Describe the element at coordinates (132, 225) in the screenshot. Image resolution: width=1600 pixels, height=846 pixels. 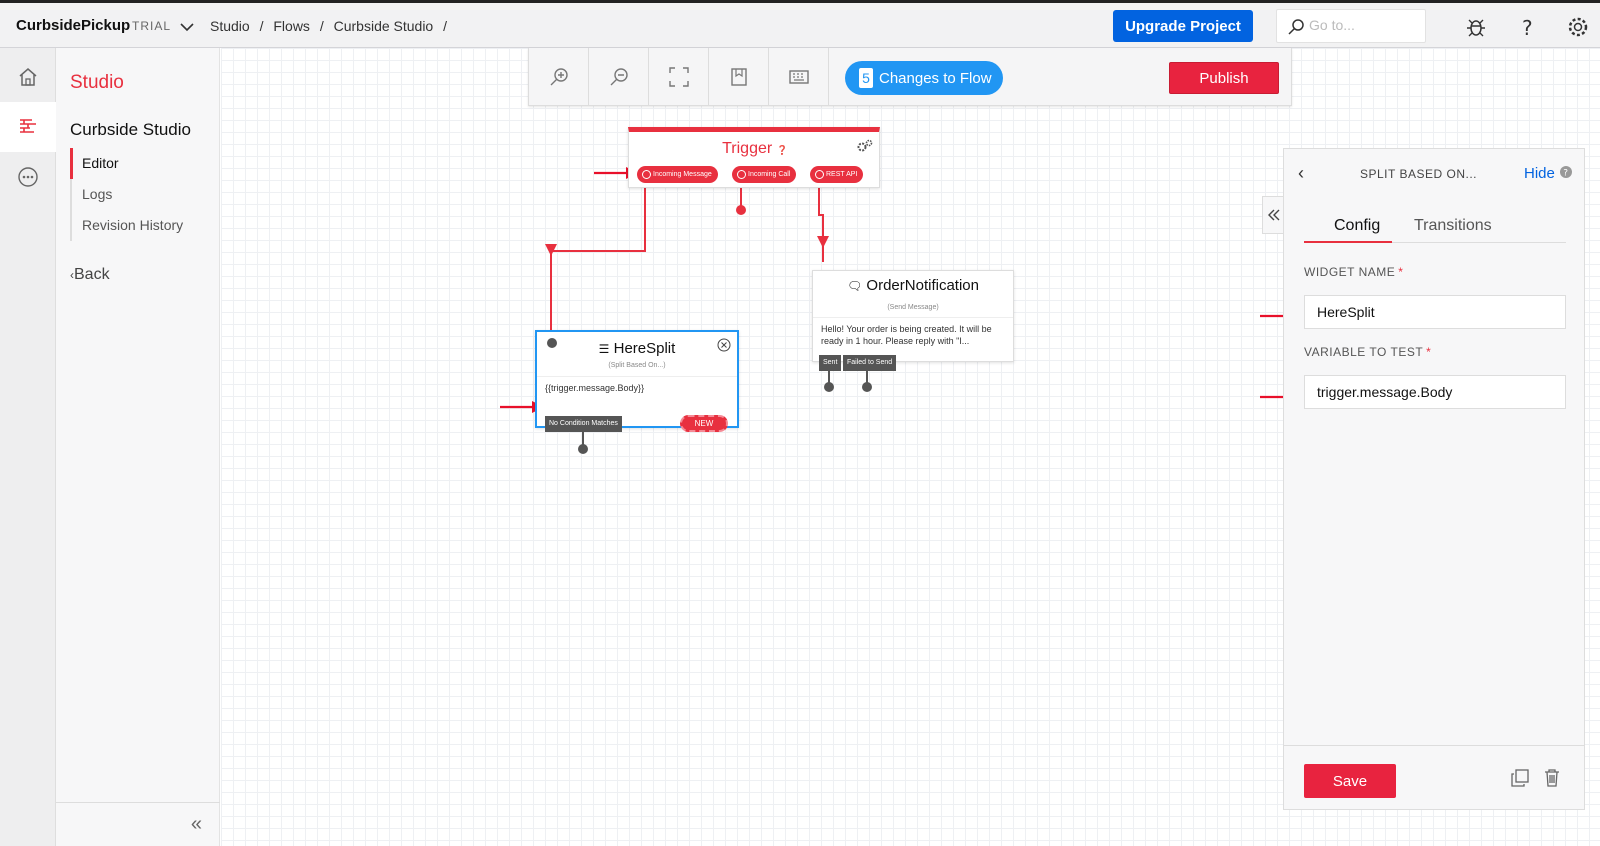
I see `nav-item-revision-history: Revision History` at that location.